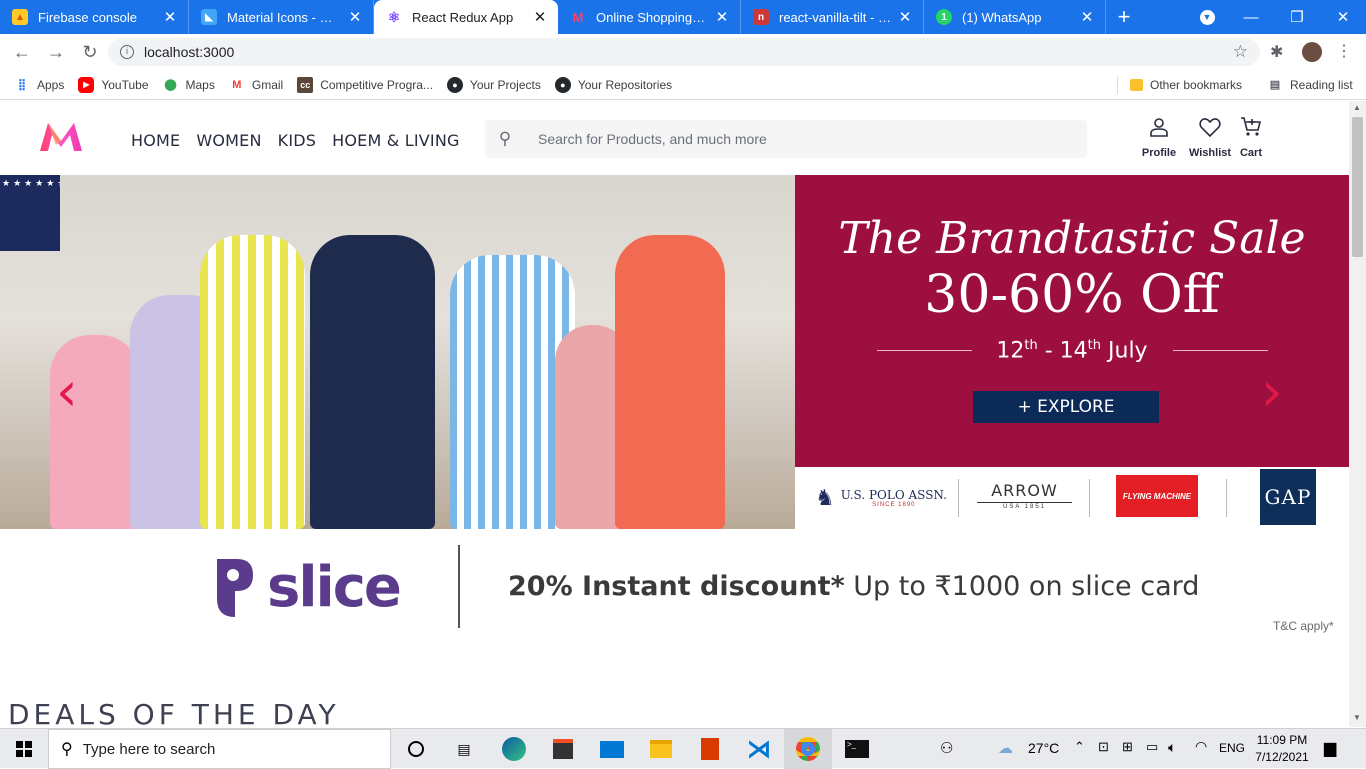  What do you see at coordinates (1272, 392) in the screenshot?
I see `carousel-next-button: ›` at bounding box center [1272, 392].